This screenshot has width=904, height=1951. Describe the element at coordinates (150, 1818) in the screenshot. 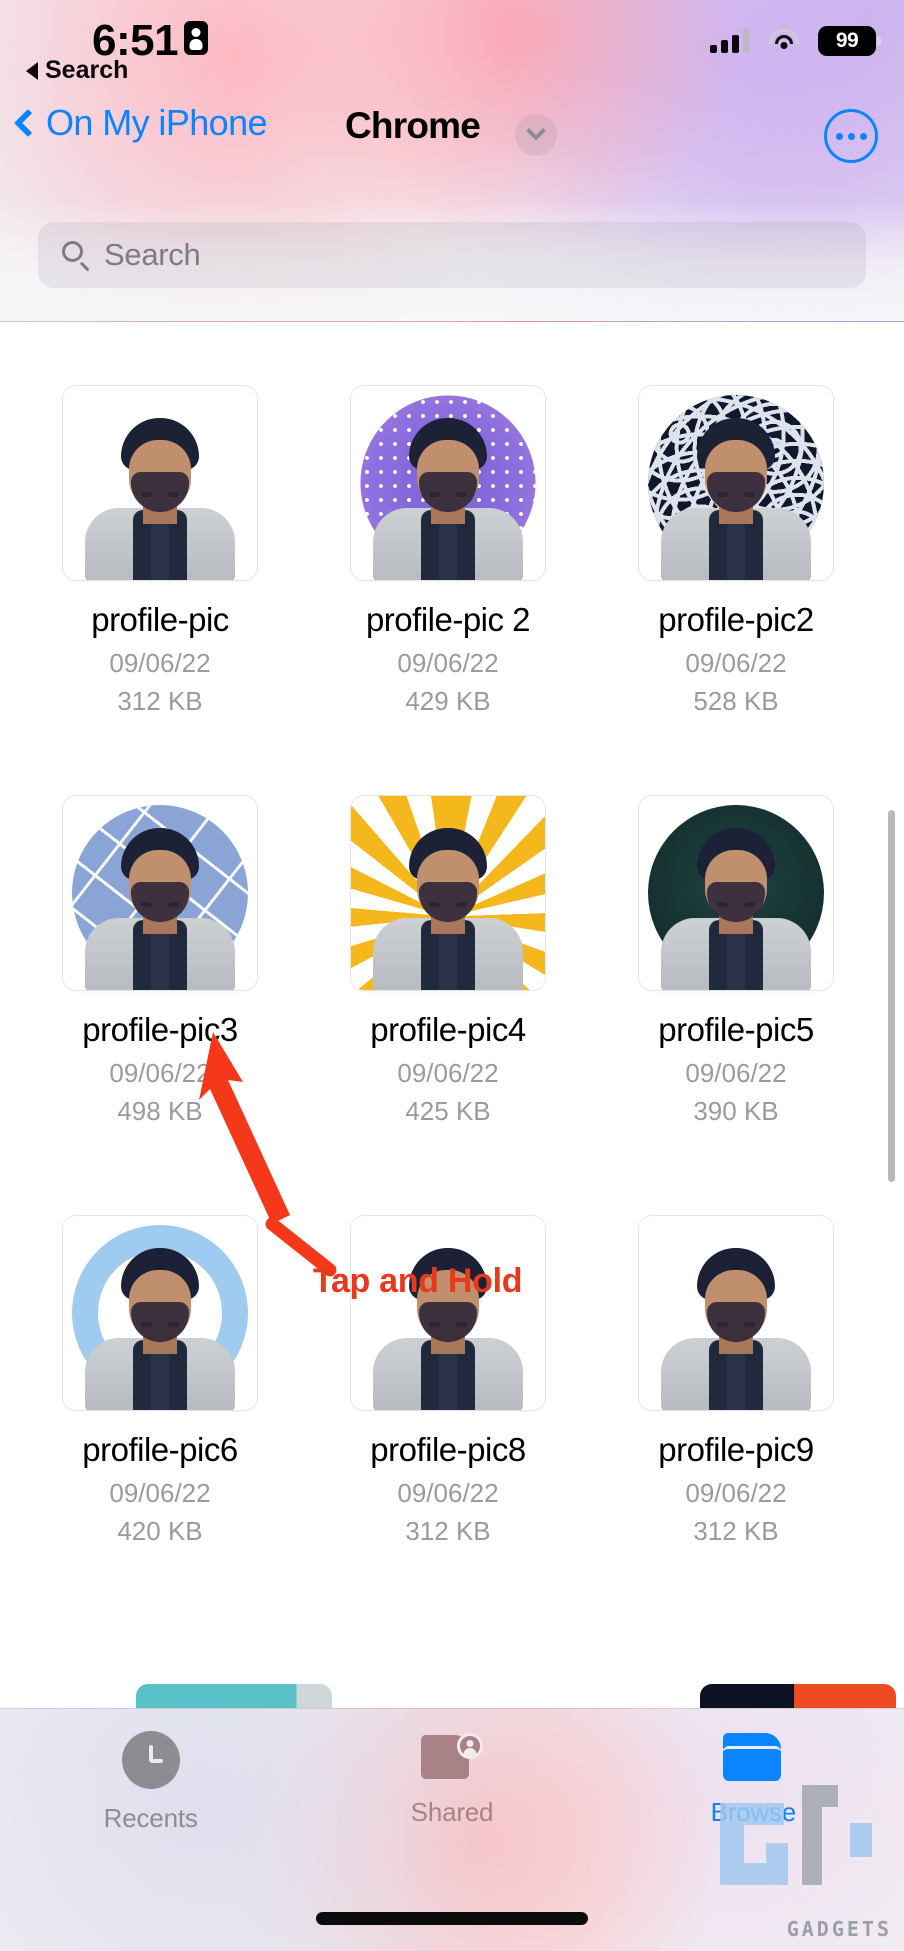

I see `tab-recents-label: Recents` at that location.